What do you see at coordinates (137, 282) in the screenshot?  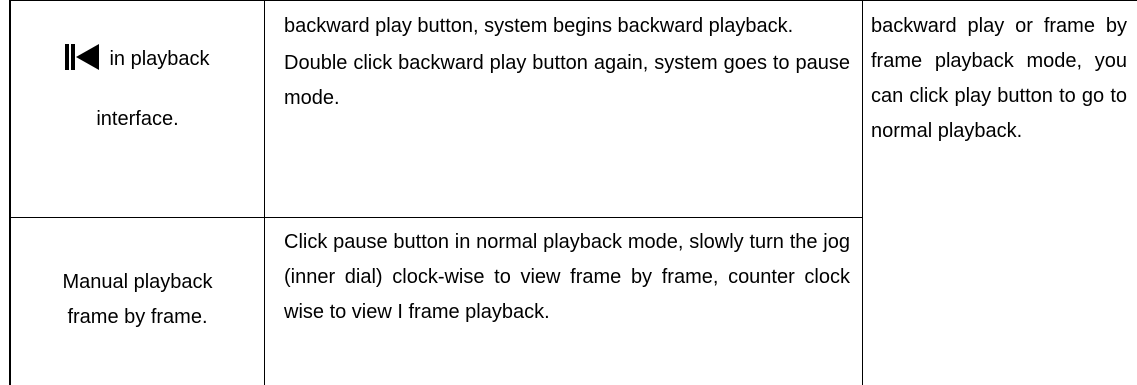 I see `row2-label-line1: Manual playback` at bounding box center [137, 282].